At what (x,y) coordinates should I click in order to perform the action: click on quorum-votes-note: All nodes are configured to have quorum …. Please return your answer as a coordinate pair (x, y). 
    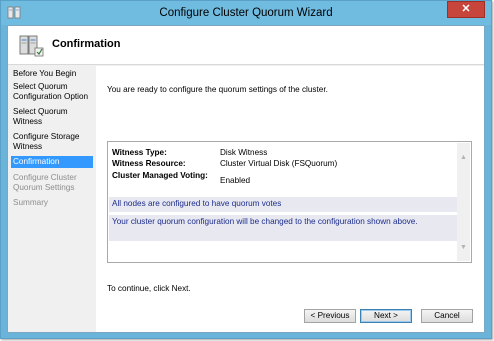
    Looking at the image, I should click on (284, 204).